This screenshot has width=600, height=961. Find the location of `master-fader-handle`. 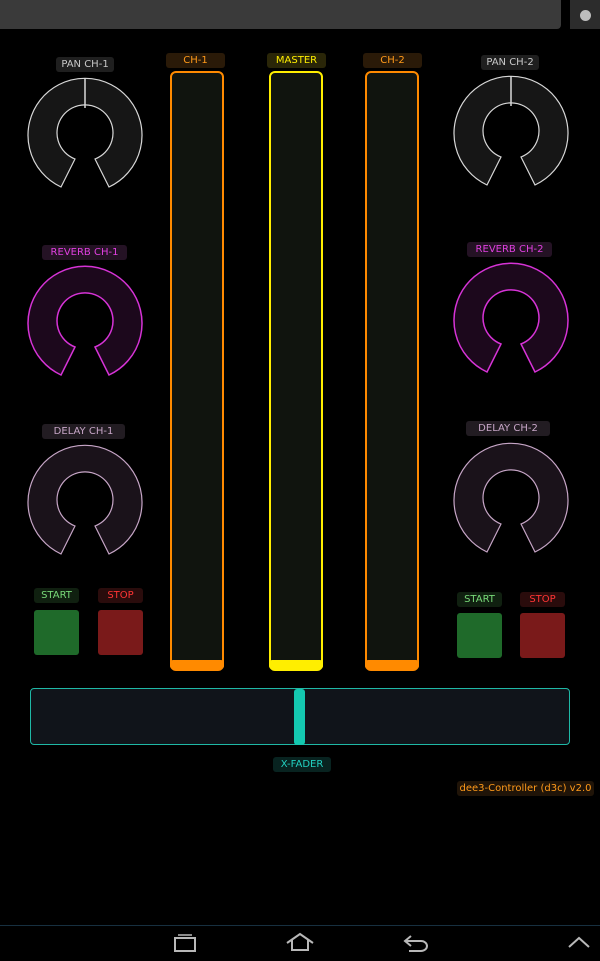

master-fader-handle is located at coordinates (296, 664).